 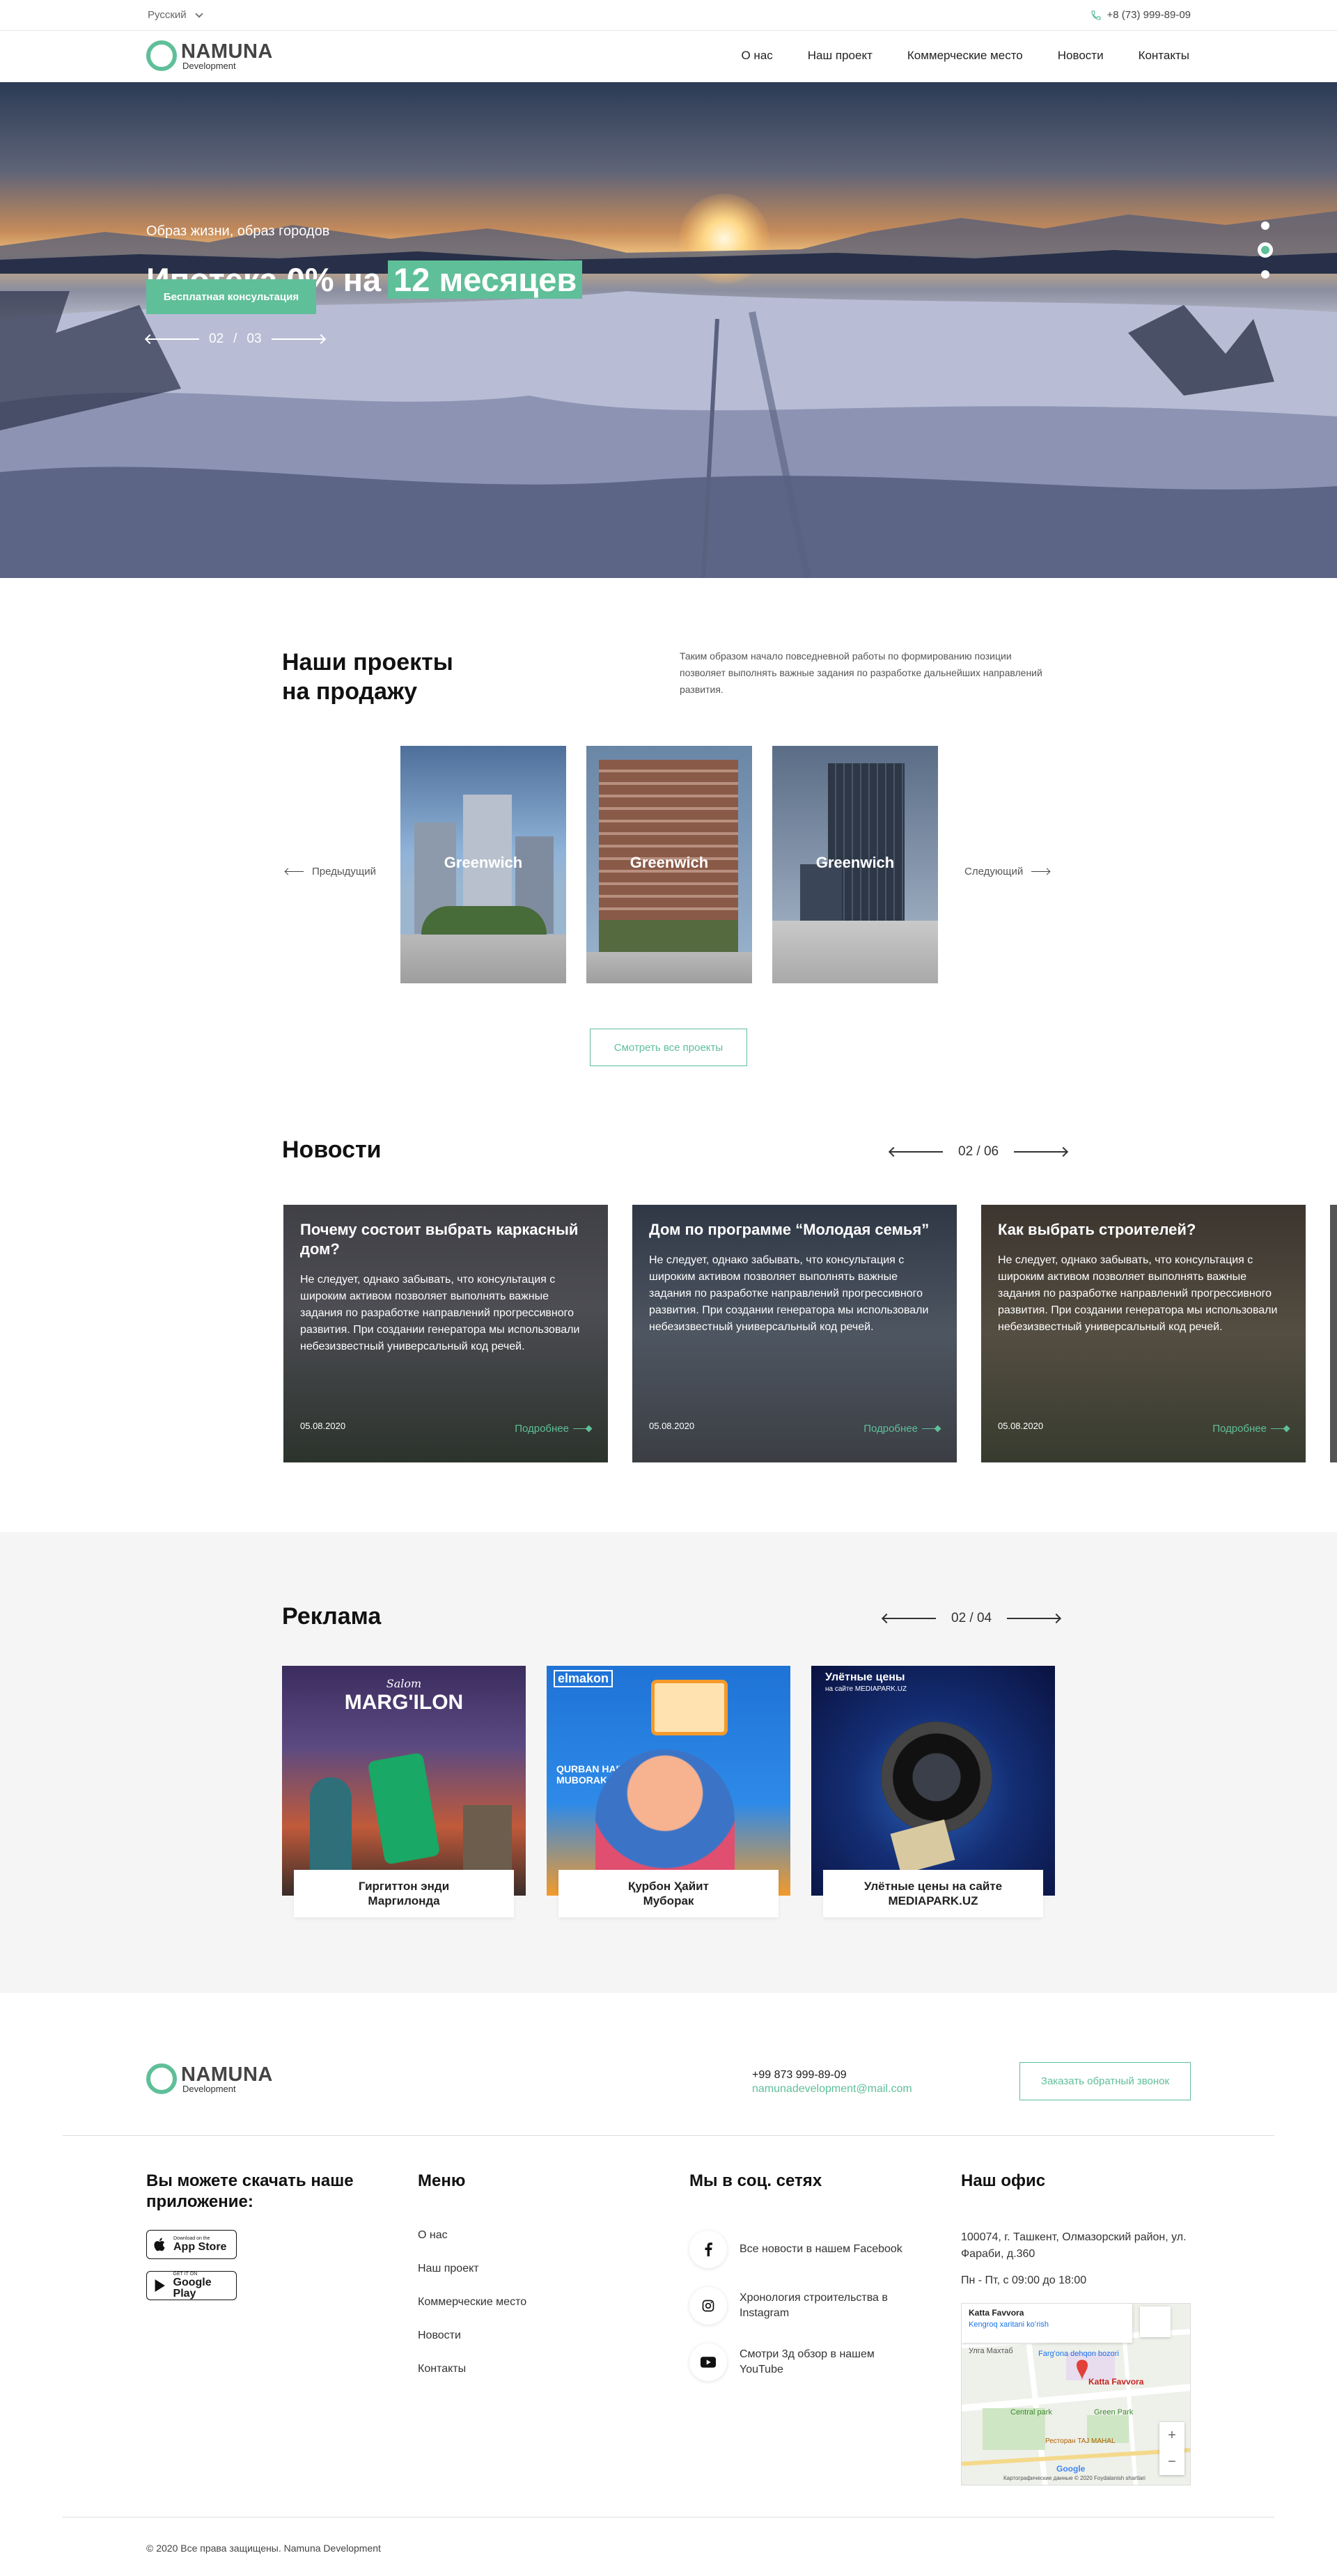 What do you see at coordinates (910, 1619) in the screenshot?
I see `ads-prev-arrow-icon` at bounding box center [910, 1619].